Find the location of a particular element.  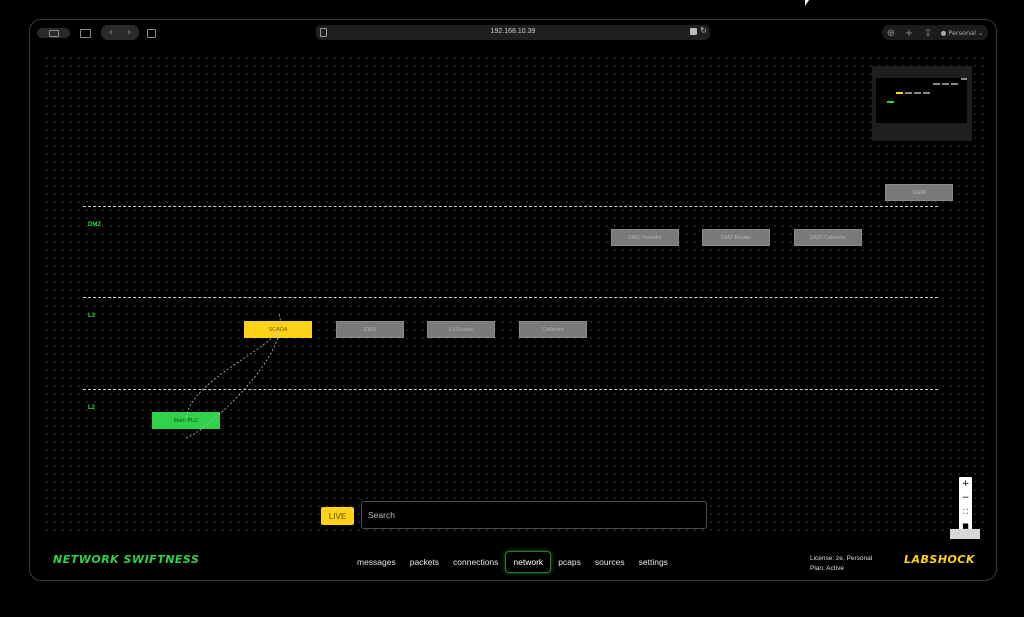

labshock-logo: LABSHOCK is located at coordinates (939, 559).